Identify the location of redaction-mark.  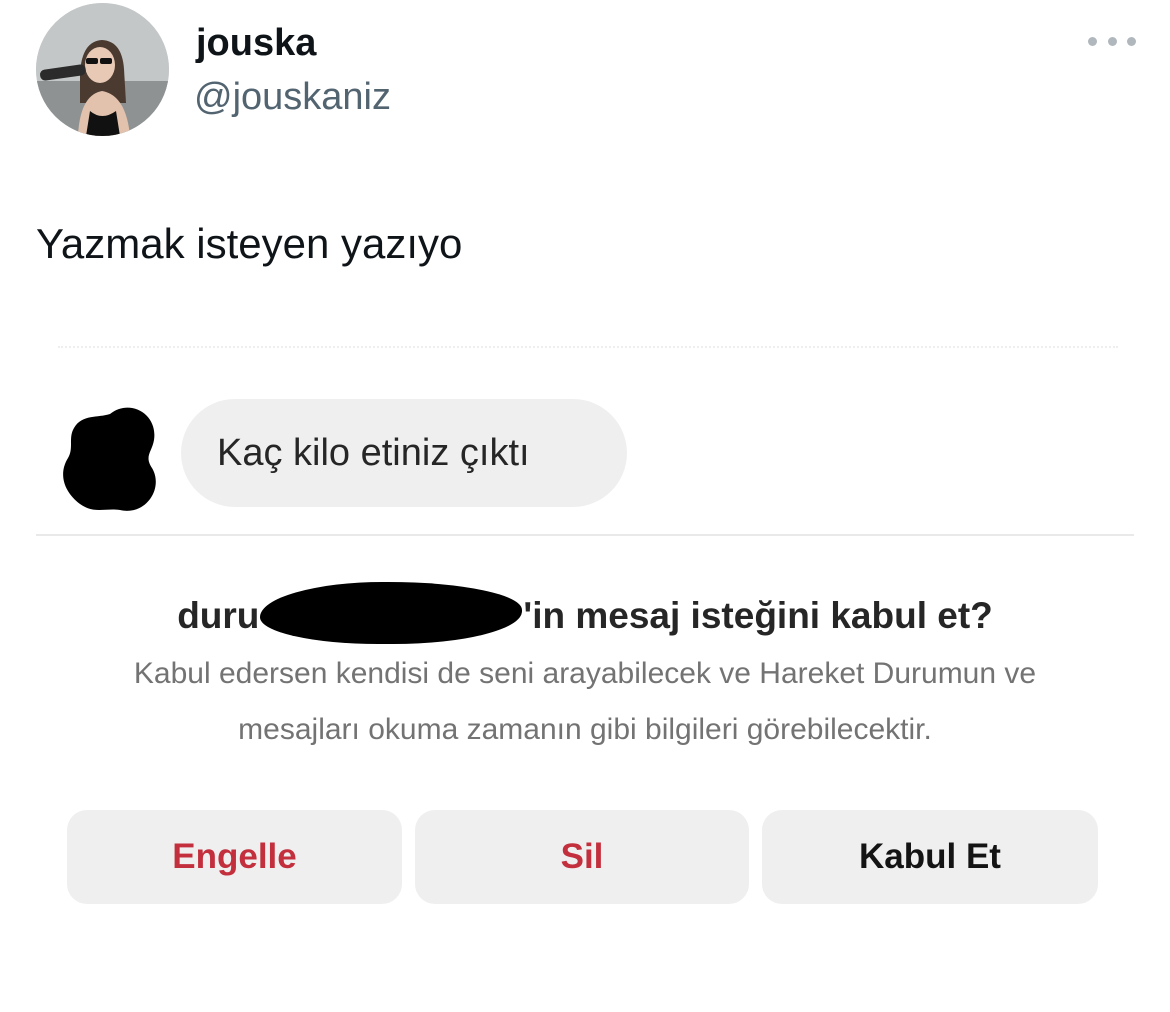
(391, 613).